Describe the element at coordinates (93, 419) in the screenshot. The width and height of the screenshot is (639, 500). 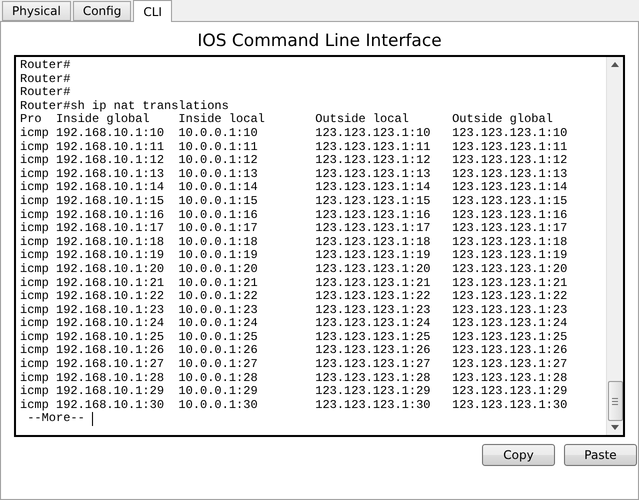
I see `text-cursor` at that location.